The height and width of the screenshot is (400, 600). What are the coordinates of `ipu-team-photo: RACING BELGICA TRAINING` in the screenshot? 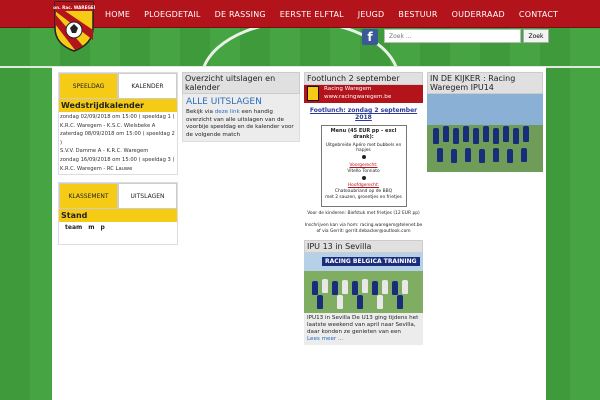 It's located at (363, 283).